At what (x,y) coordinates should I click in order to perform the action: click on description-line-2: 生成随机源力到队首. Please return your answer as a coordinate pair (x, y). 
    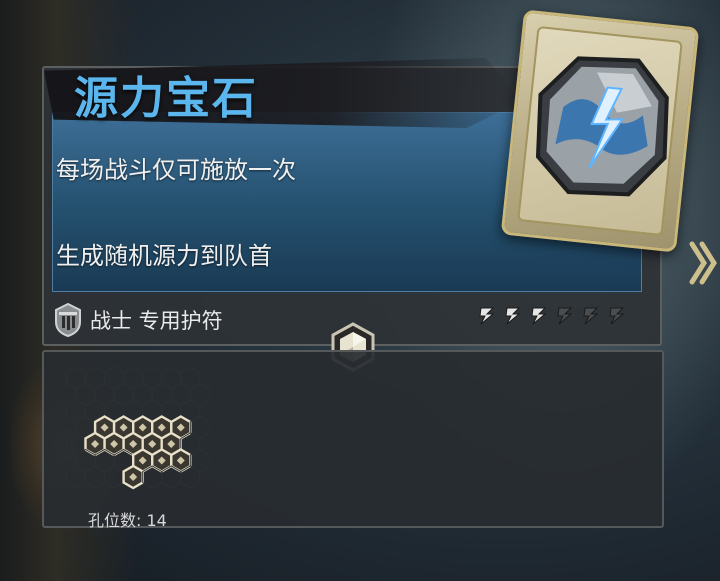
    Looking at the image, I should click on (164, 256).